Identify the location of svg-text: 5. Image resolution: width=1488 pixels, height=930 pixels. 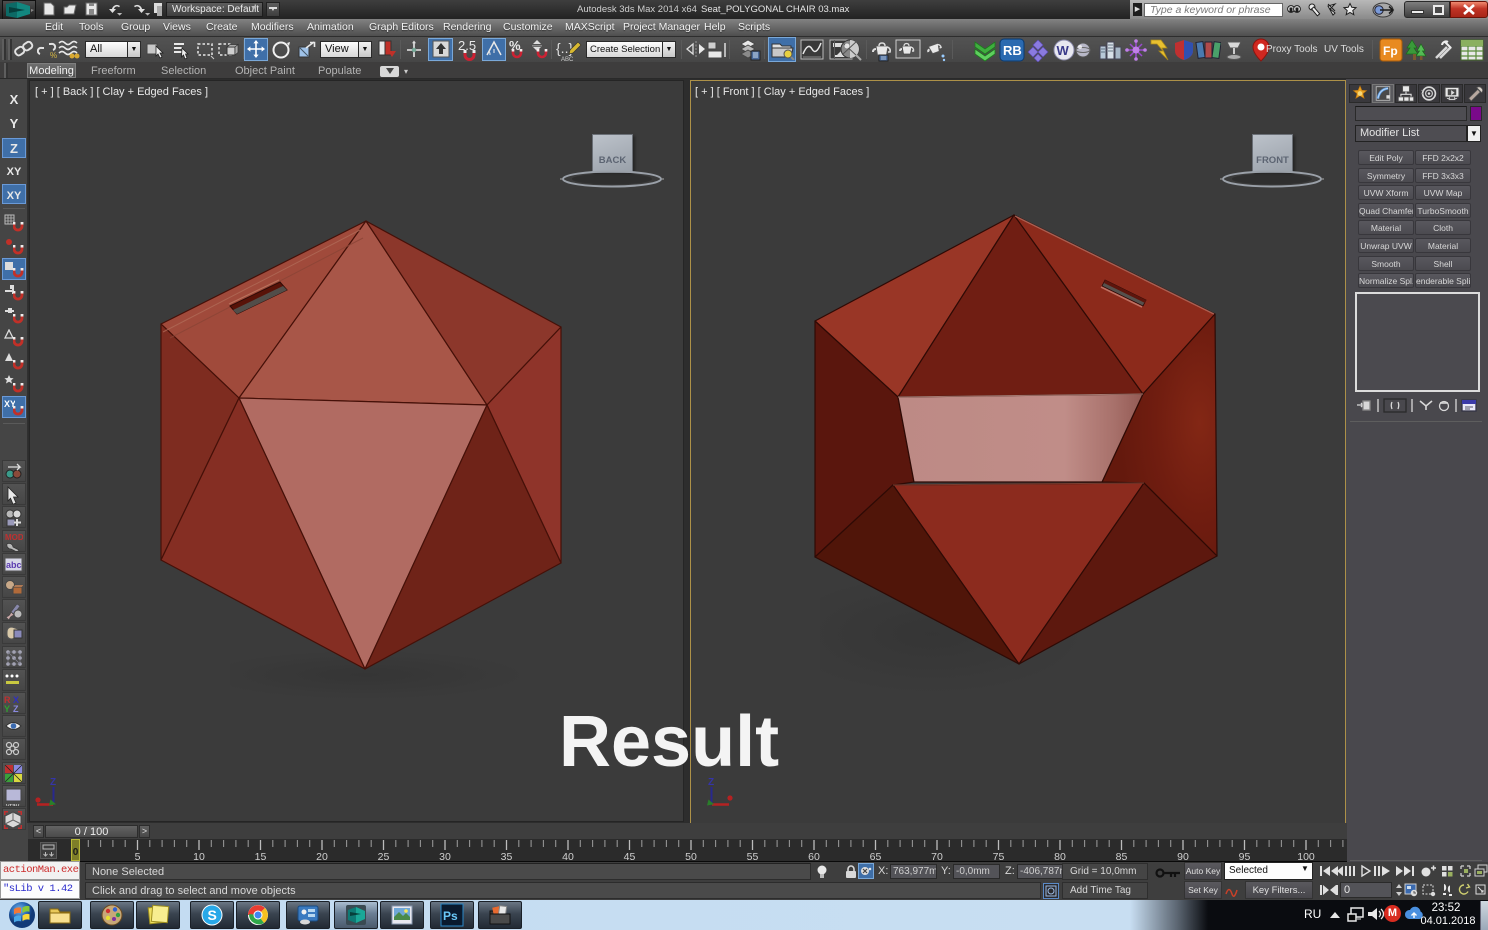
(138, 856).